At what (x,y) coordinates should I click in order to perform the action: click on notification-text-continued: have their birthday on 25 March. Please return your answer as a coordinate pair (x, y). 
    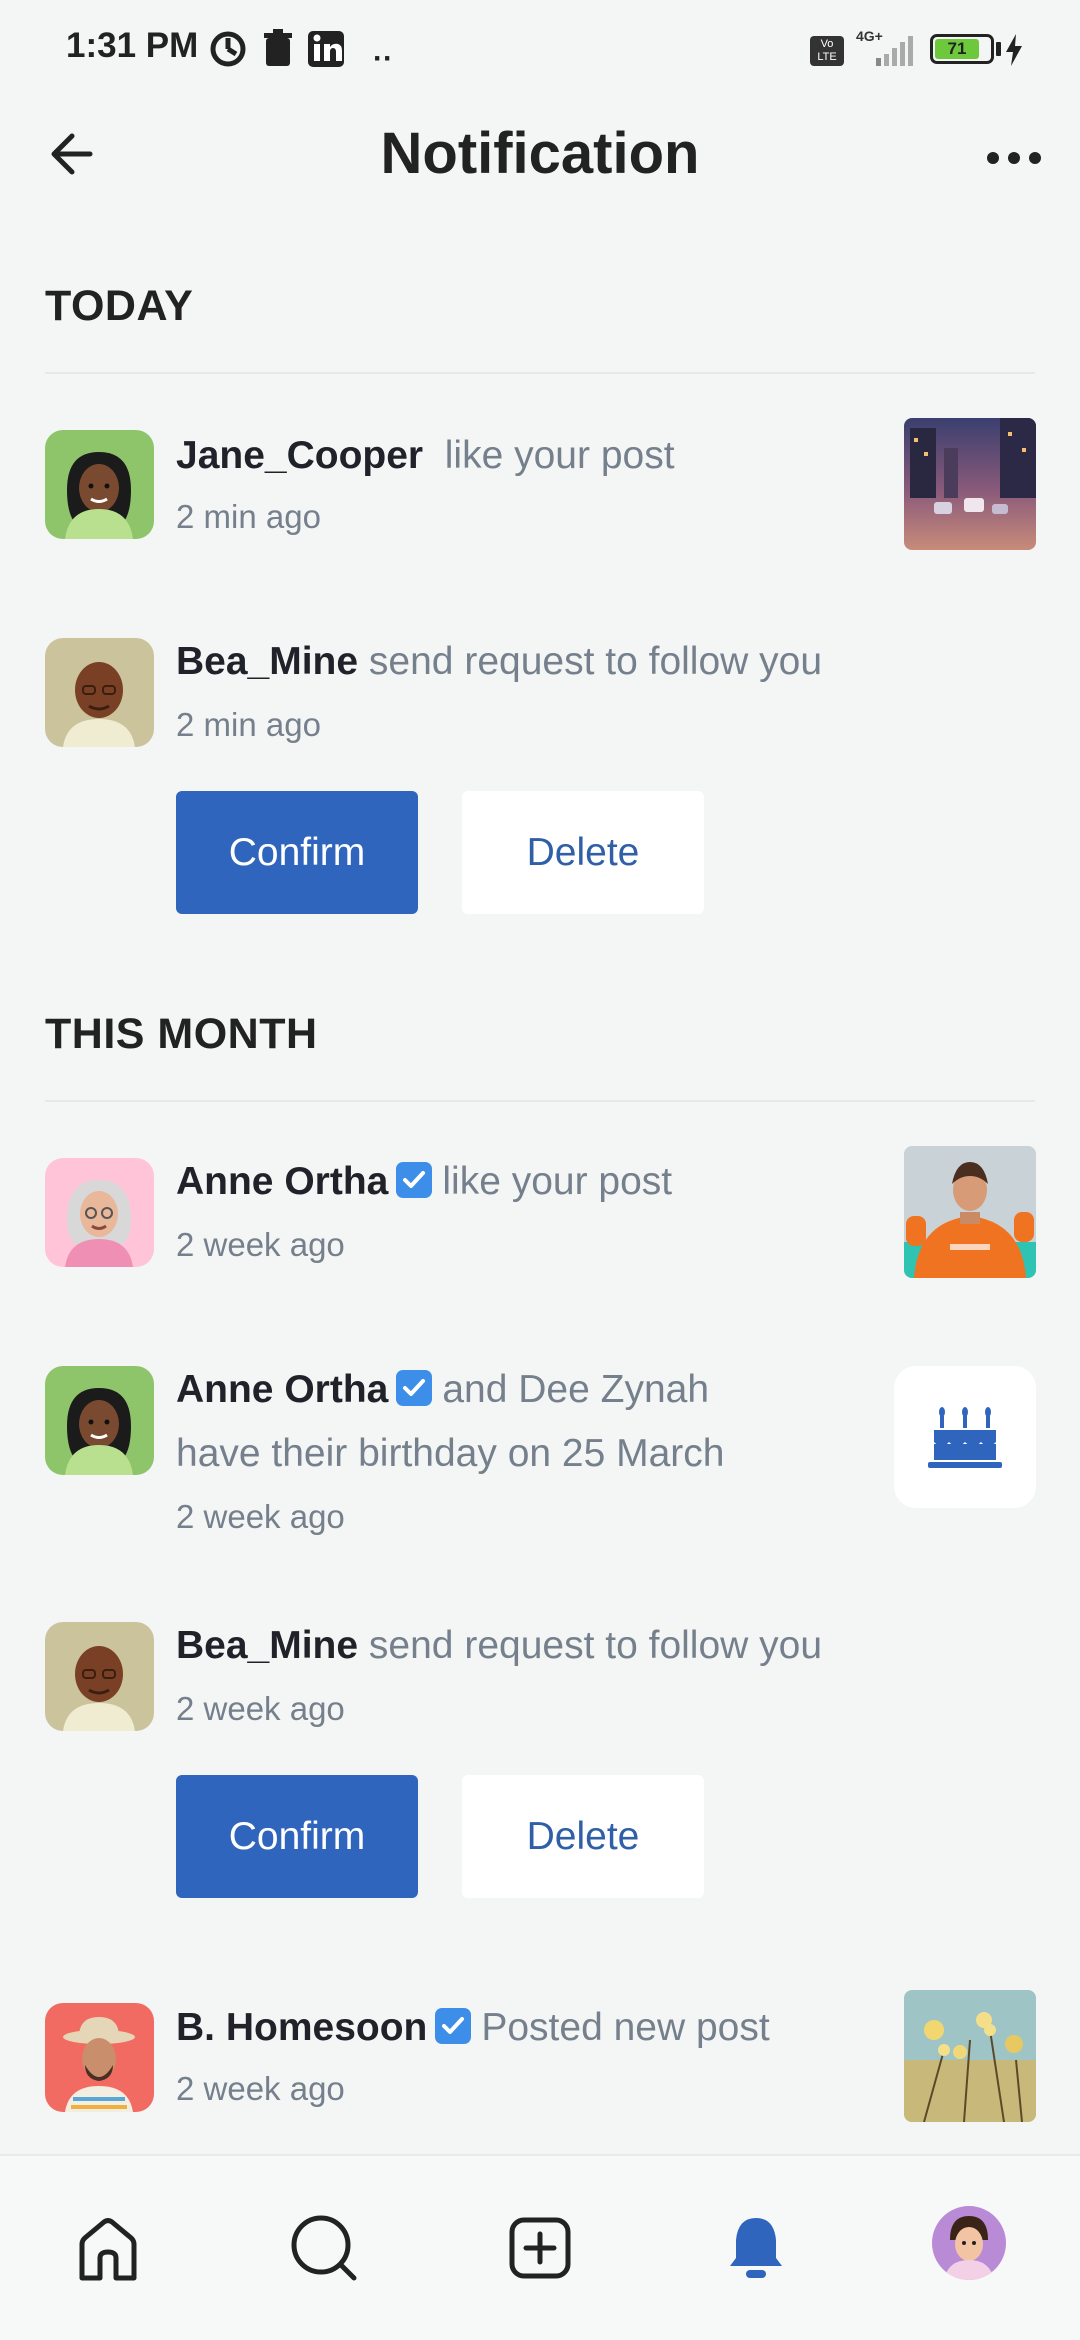
    Looking at the image, I should click on (450, 1454).